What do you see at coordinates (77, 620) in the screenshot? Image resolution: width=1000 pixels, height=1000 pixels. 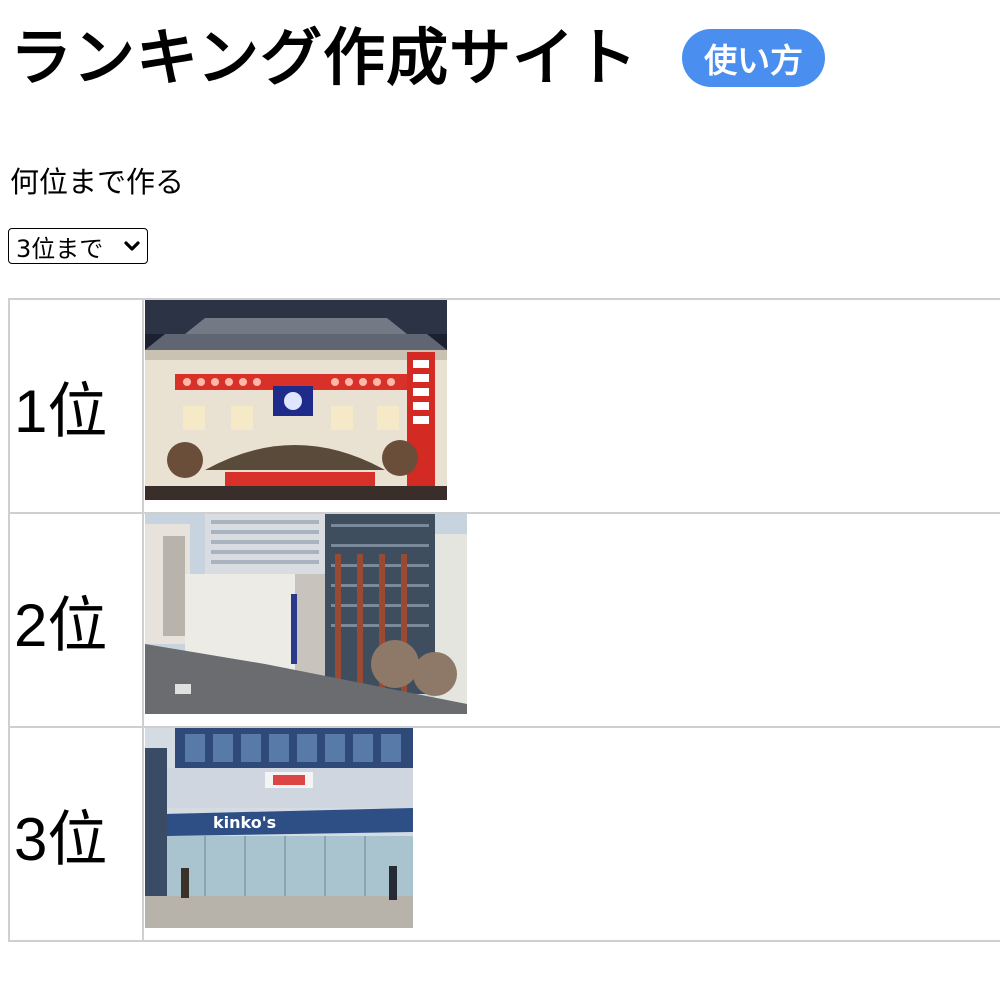 I see `rank-label-2: 2位` at bounding box center [77, 620].